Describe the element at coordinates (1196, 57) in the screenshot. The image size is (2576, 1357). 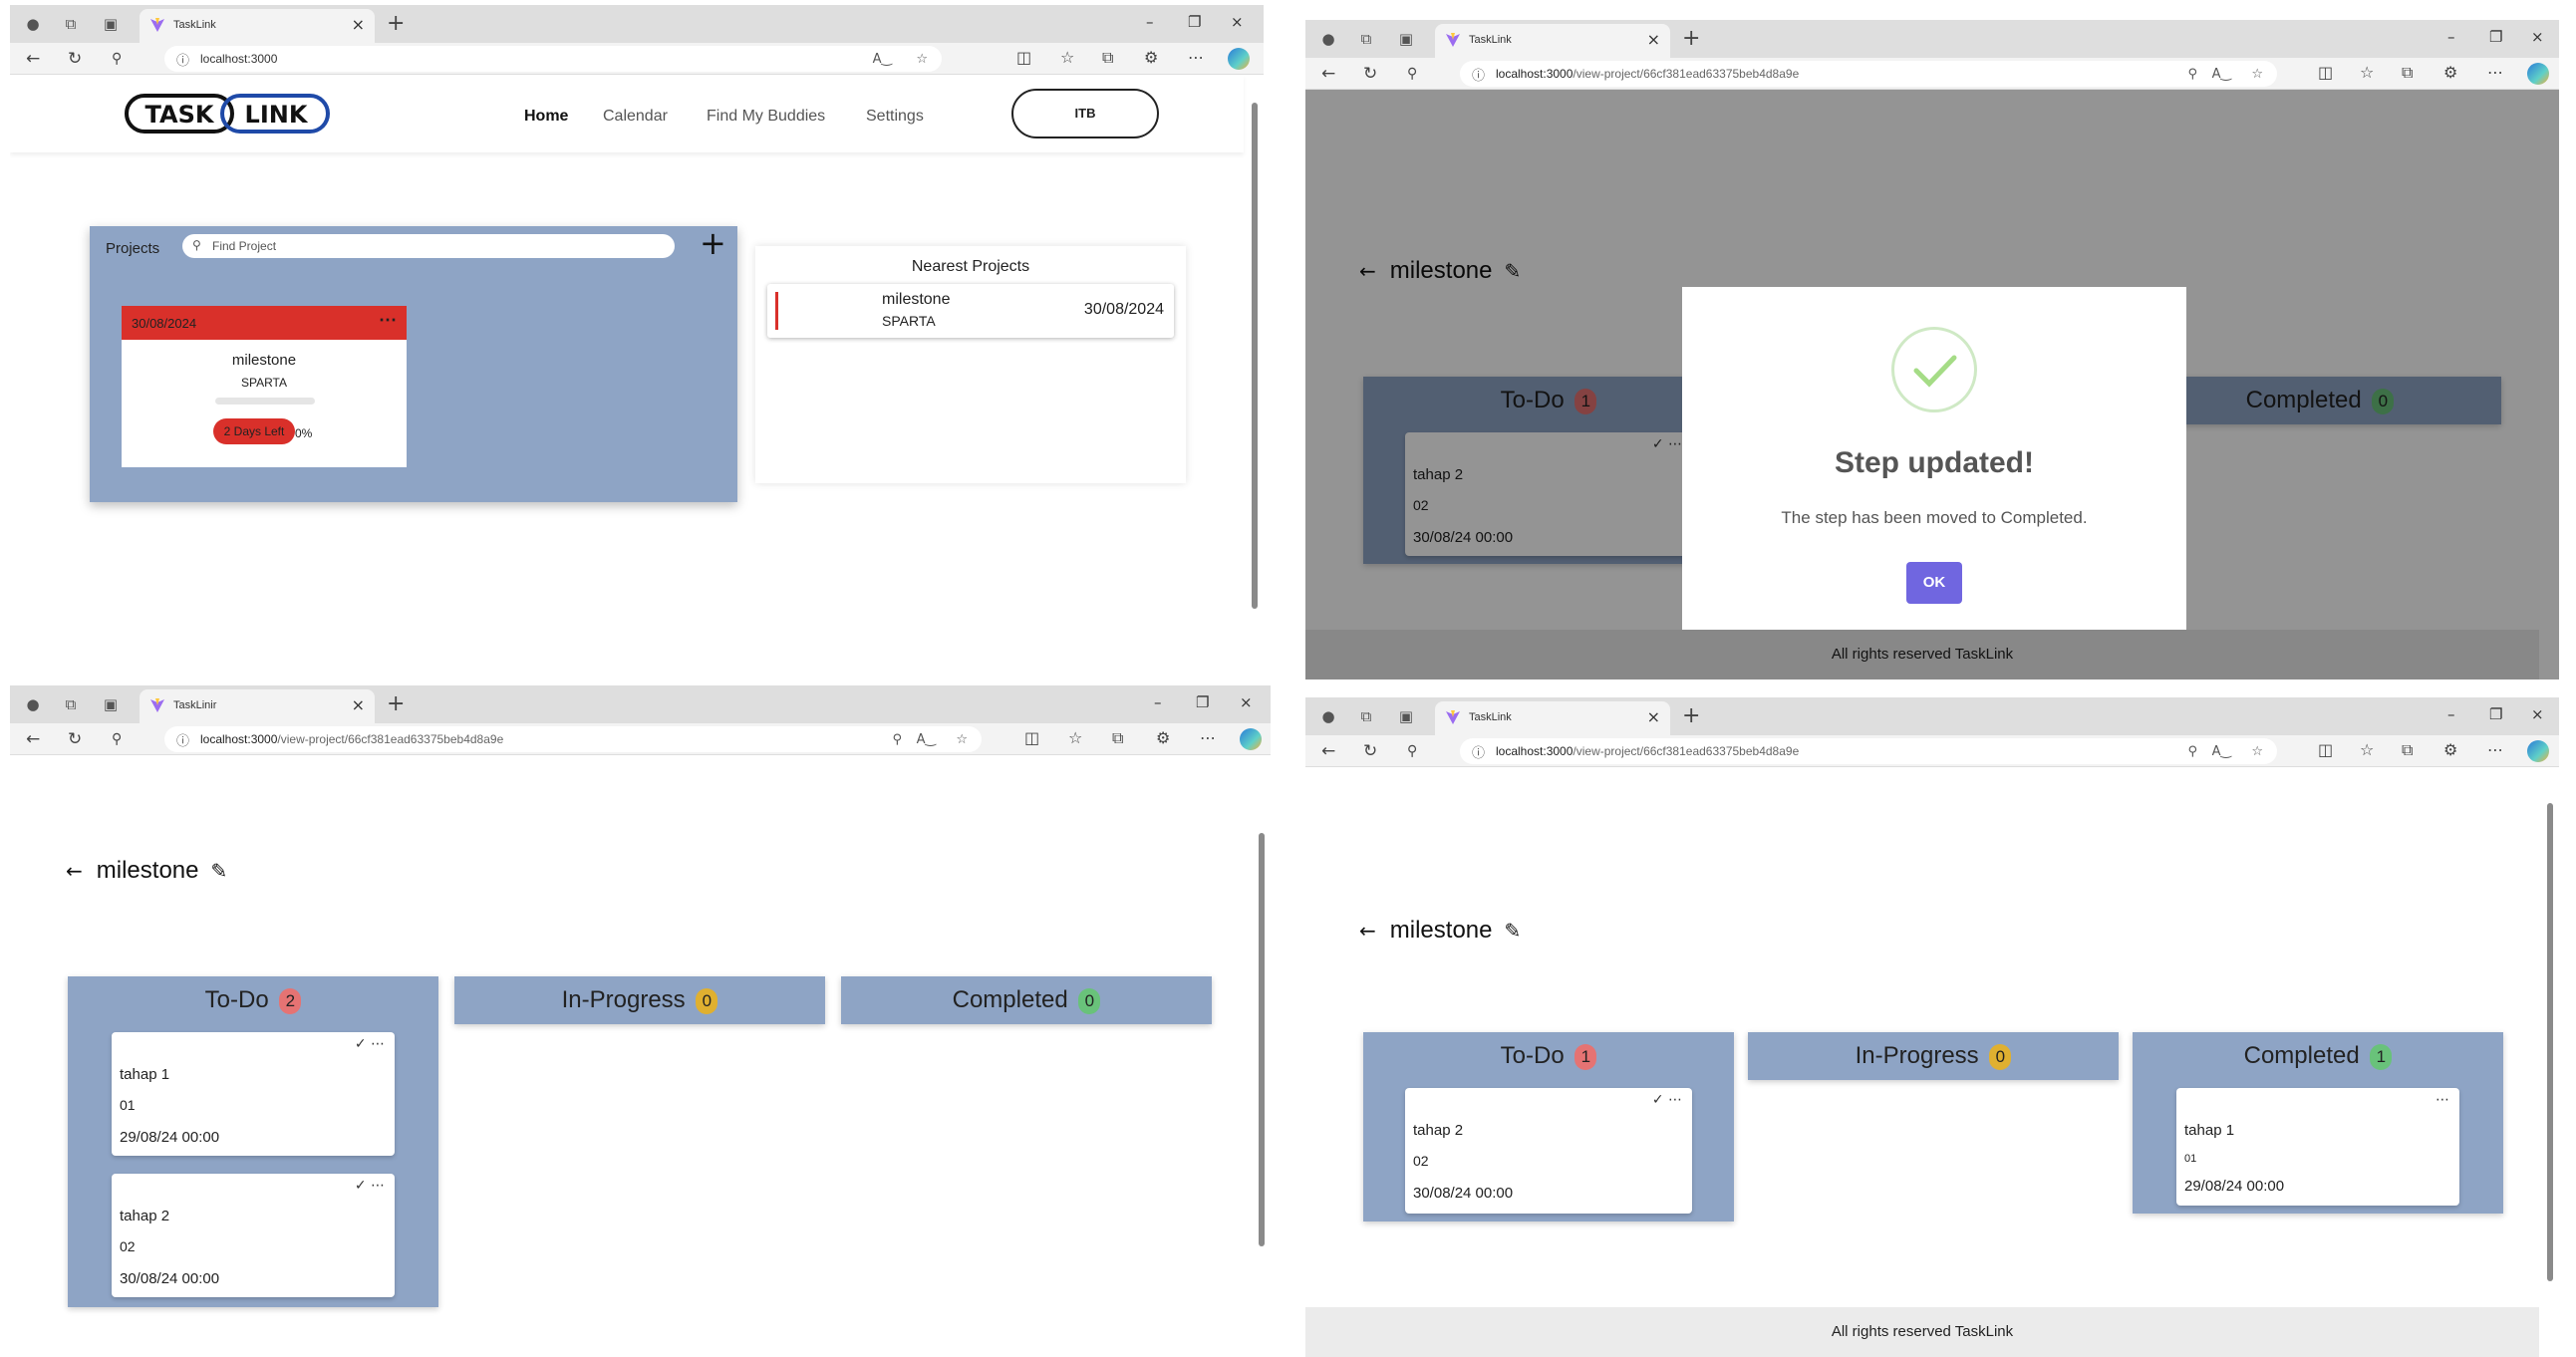
I see `more-menu-icon: ⋯` at that location.